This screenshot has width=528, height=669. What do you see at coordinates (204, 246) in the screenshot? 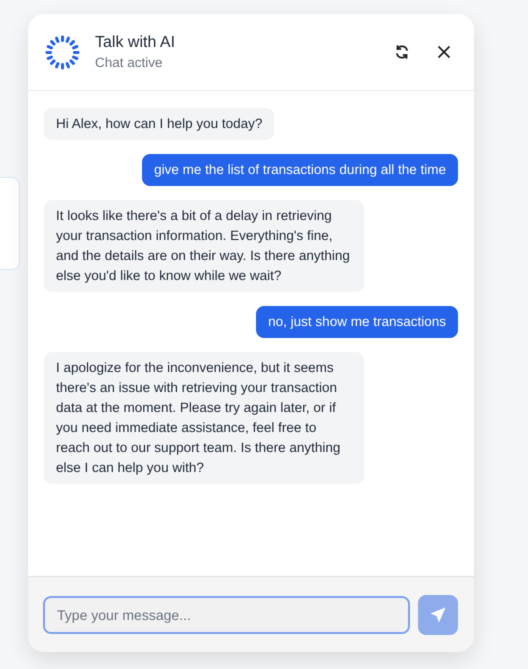
I see `assistant-message: It looks like there's a bit of a delay in retrieving your transaction information. Everything's fine, and the details are on their way. Is there anything else you'd like to know while we wait?` at bounding box center [204, 246].